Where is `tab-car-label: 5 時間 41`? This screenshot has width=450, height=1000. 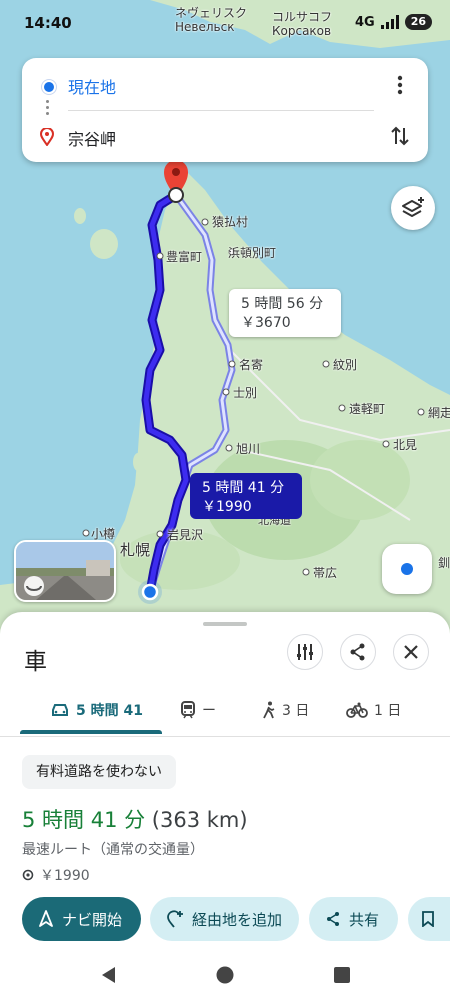
tab-car-label: 5 時間 41 is located at coordinates (109, 711).